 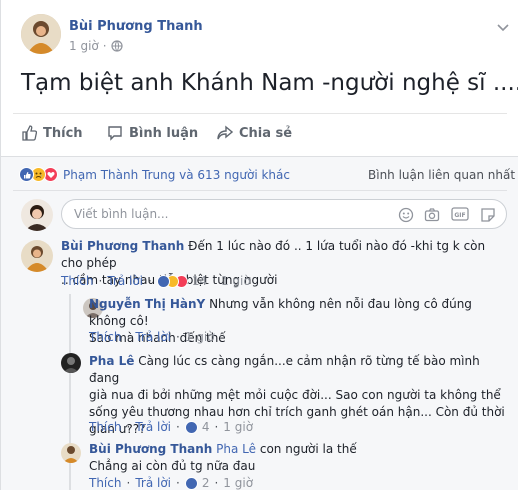 I want to click on like-button: Thích, so click(x=52, y=133).